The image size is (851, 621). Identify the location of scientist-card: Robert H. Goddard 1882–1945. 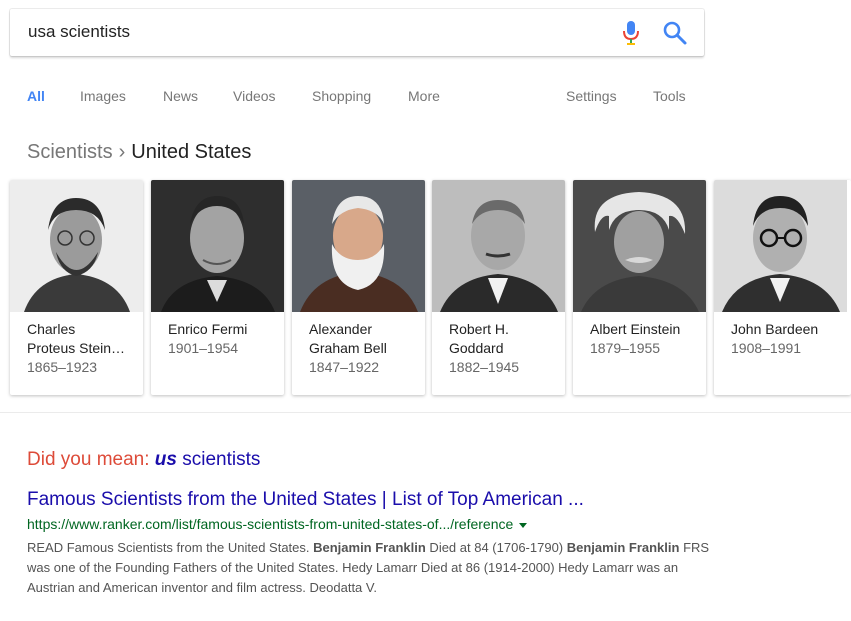
(498, 287).